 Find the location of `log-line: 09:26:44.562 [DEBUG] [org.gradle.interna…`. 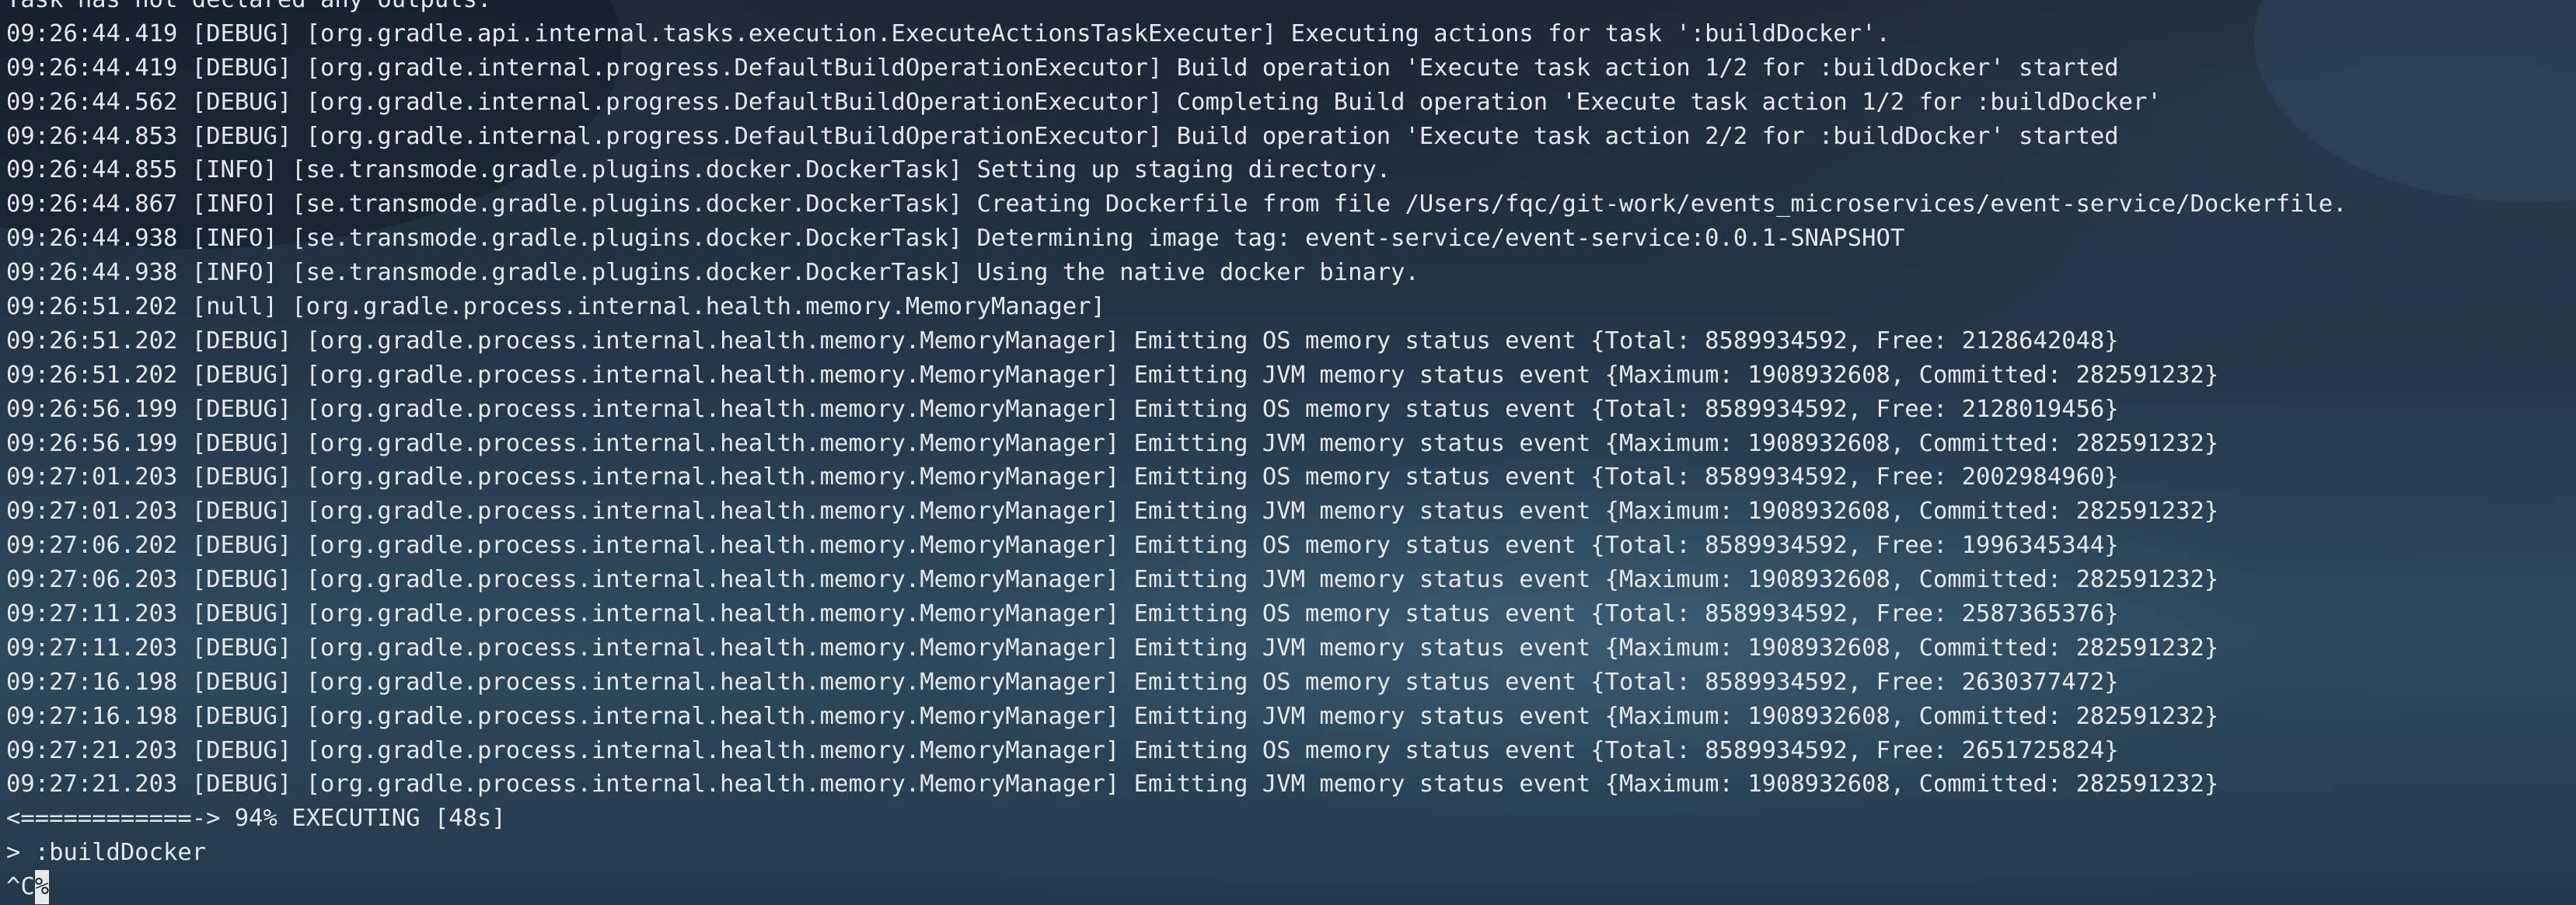

log-line: 09:26:44.562 [DEBUG] [org.gradle.interna… is located at coordinates (1084, 102).